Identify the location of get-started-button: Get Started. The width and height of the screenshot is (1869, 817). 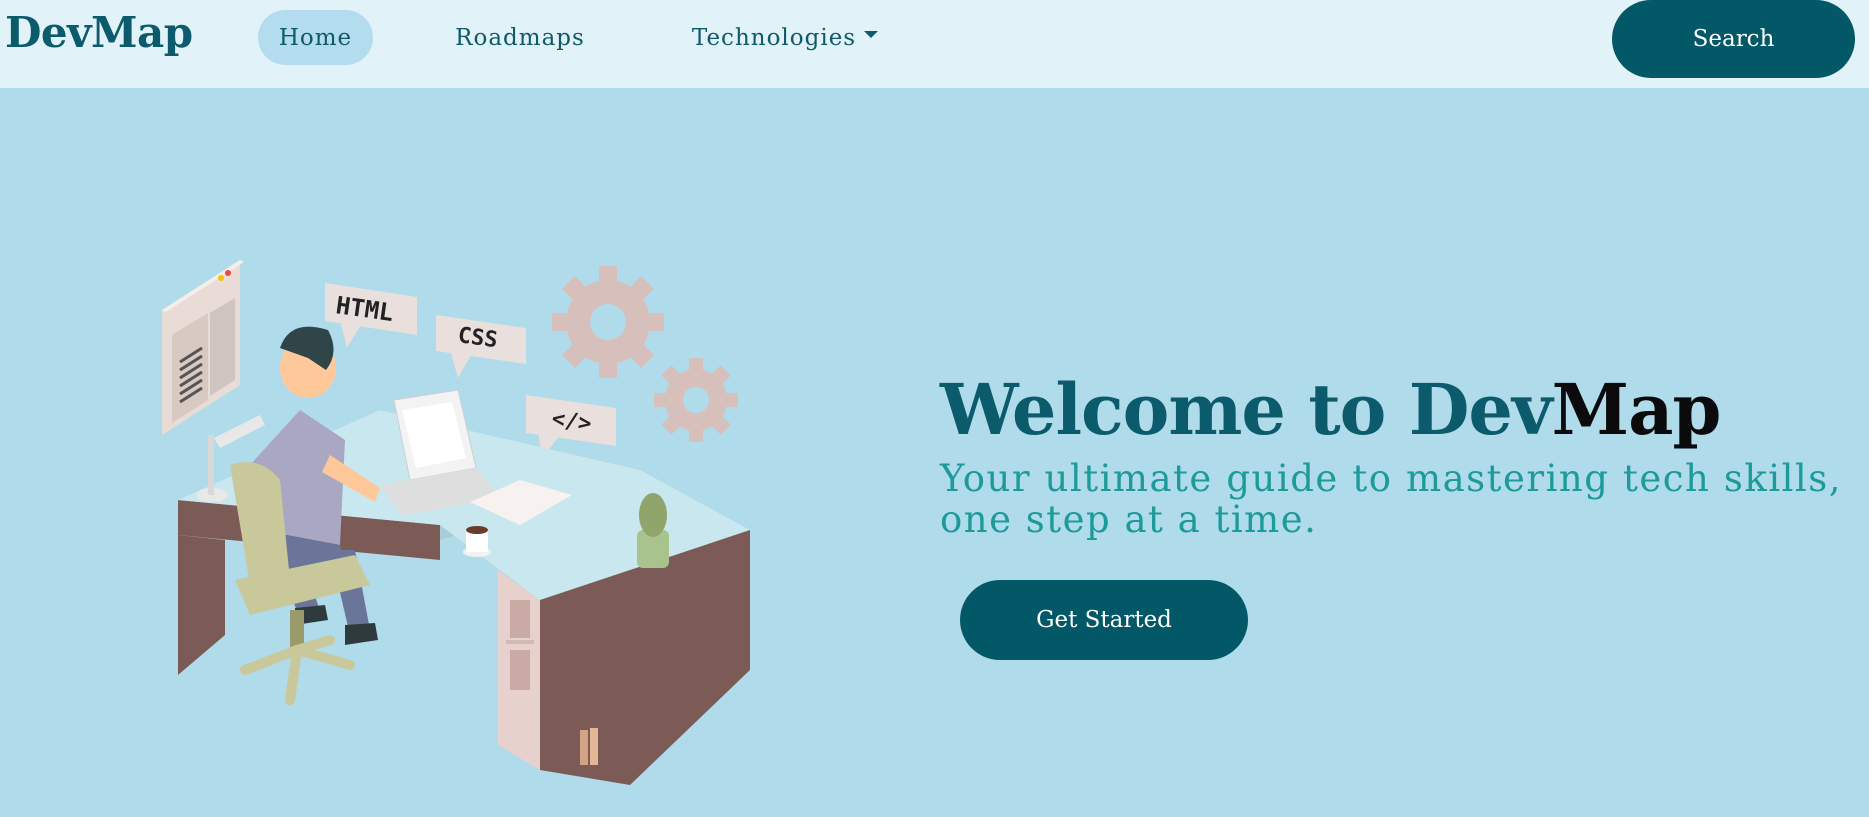
(1104, 620).